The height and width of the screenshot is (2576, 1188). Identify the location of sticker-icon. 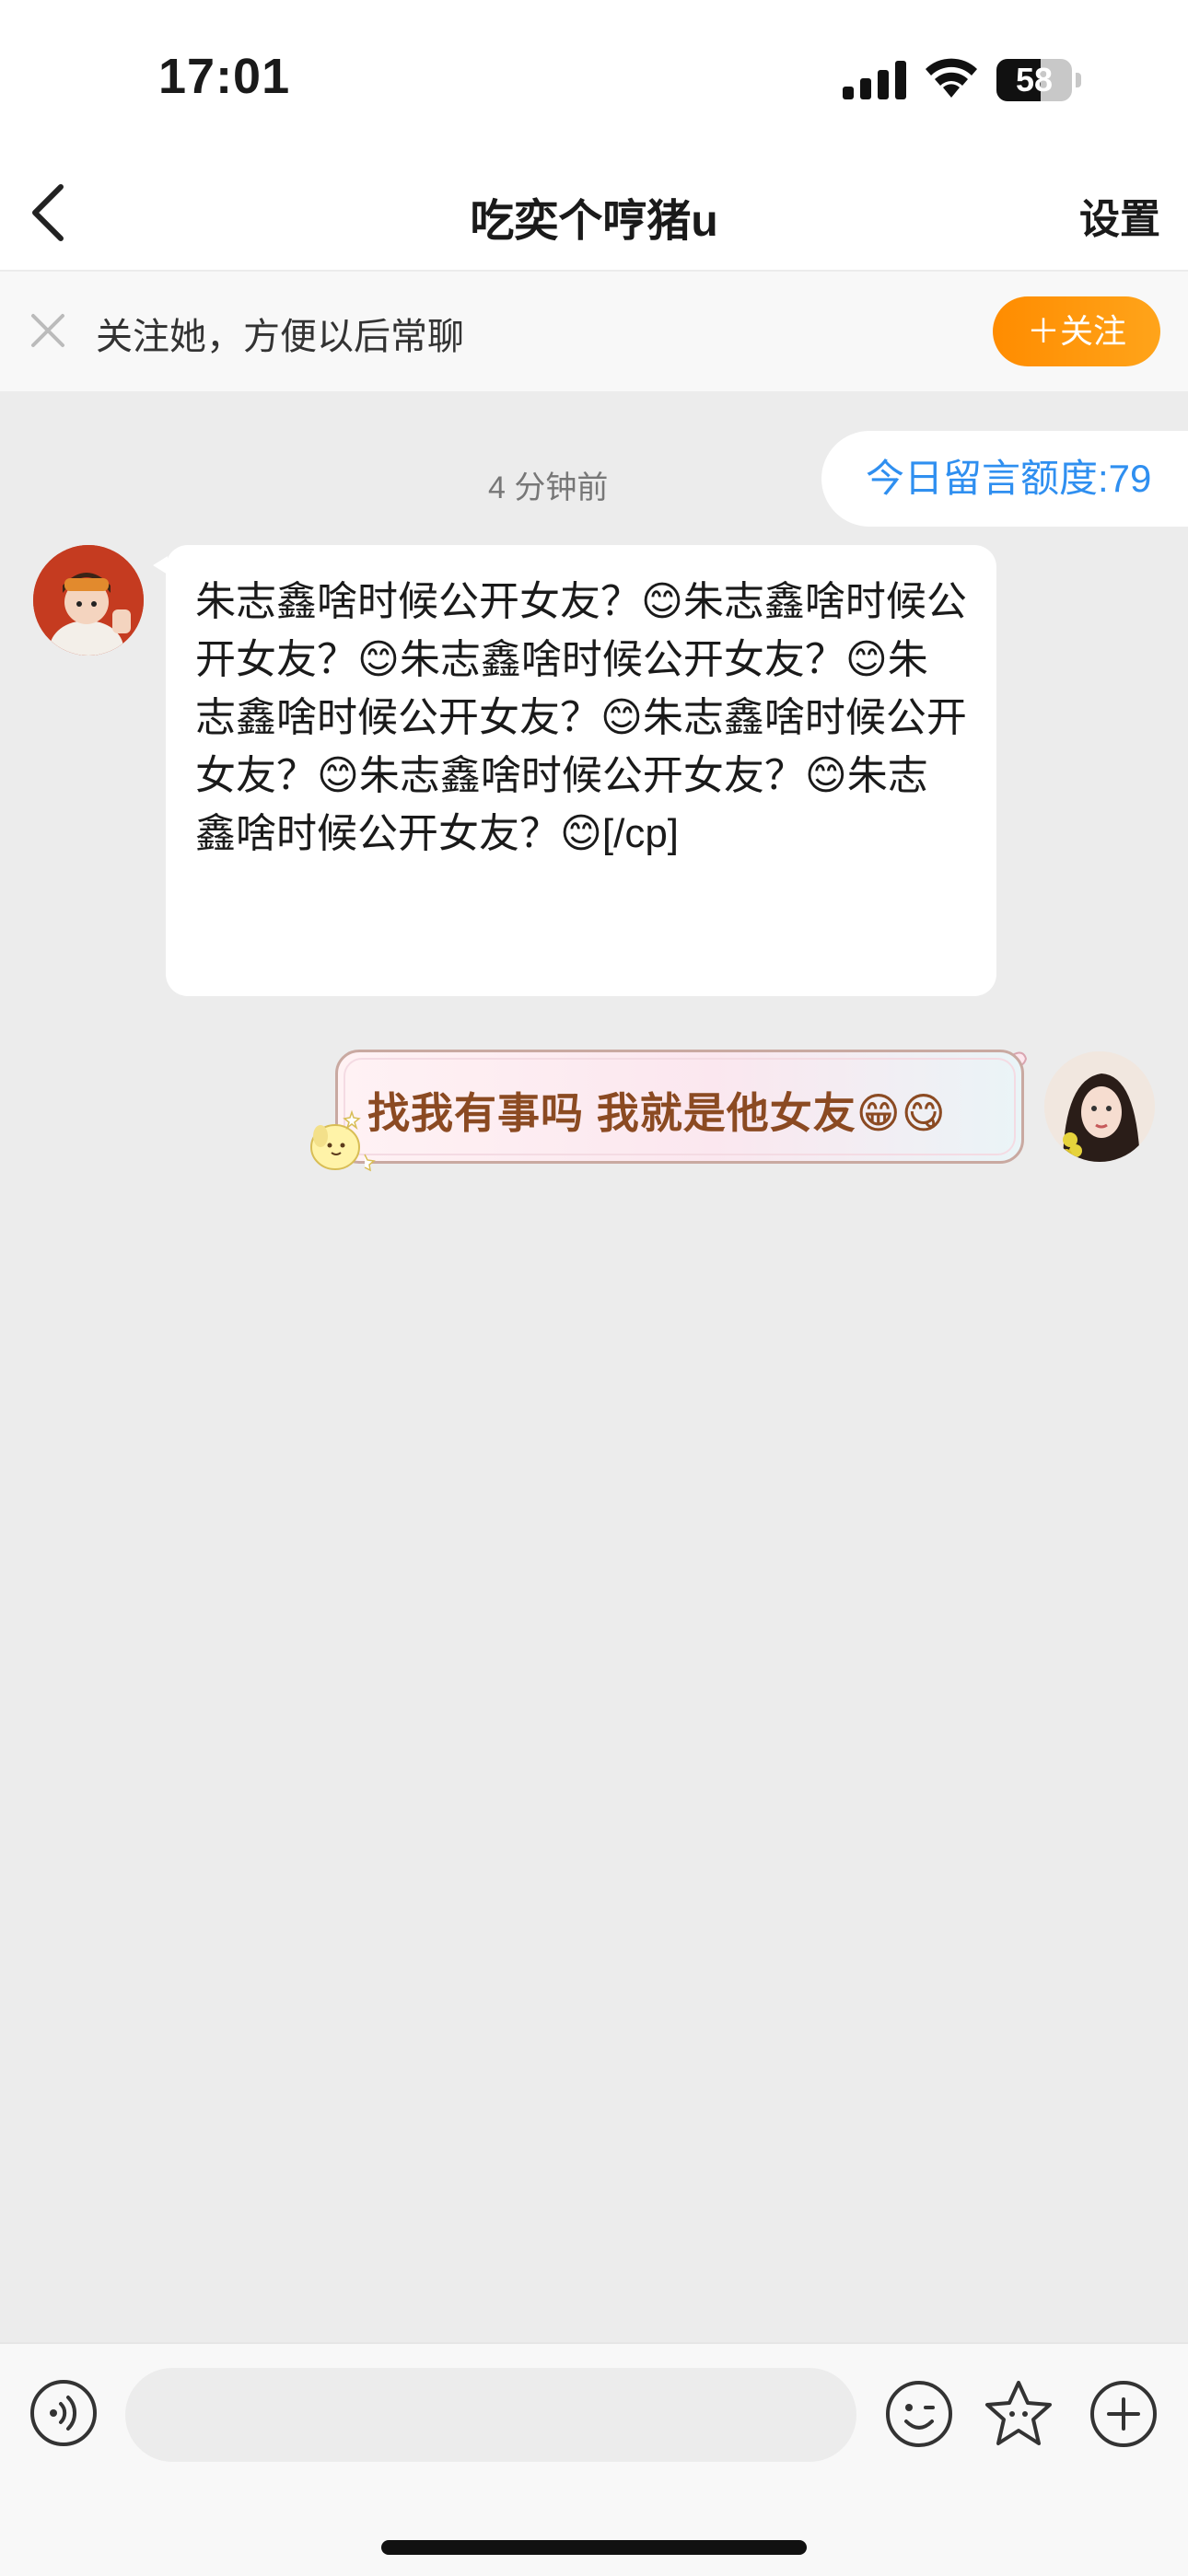
(1019, 2414).